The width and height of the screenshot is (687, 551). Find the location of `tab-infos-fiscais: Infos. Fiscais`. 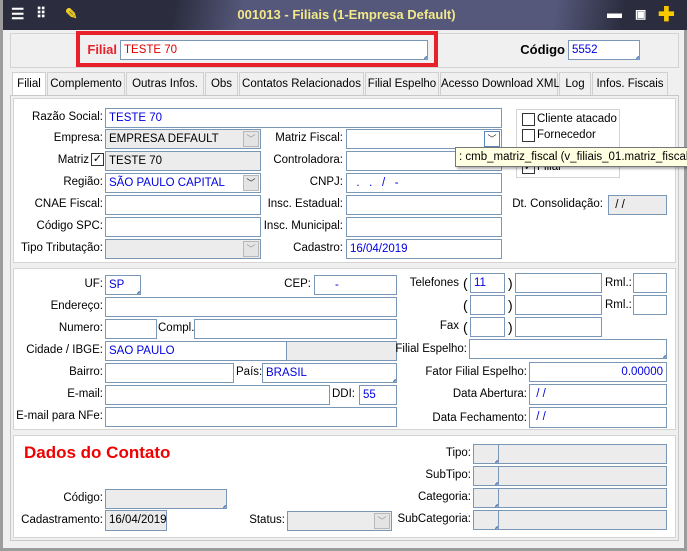

tab-infos-fiscais: Infos. Fiscais is located at coordinates (630, 83).